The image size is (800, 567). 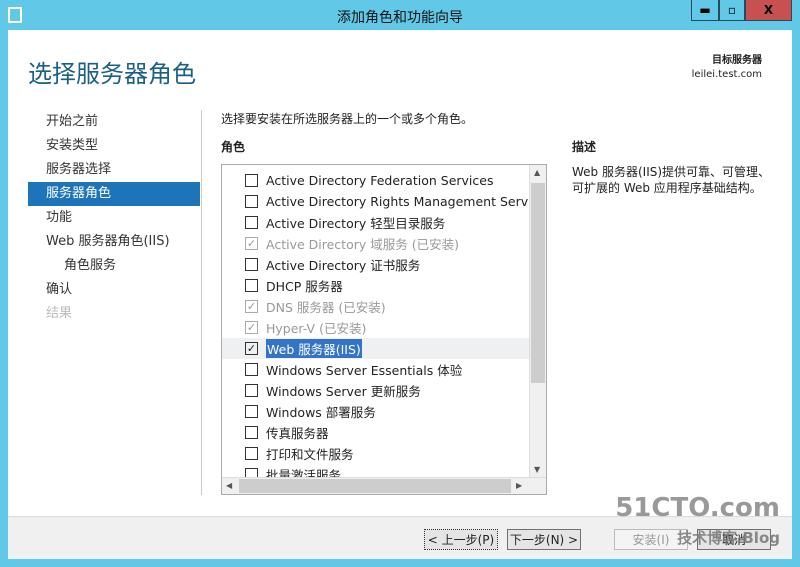 I want to click on horizontal-scrollbar: ◀ ▶, so click(x=384, y=485).